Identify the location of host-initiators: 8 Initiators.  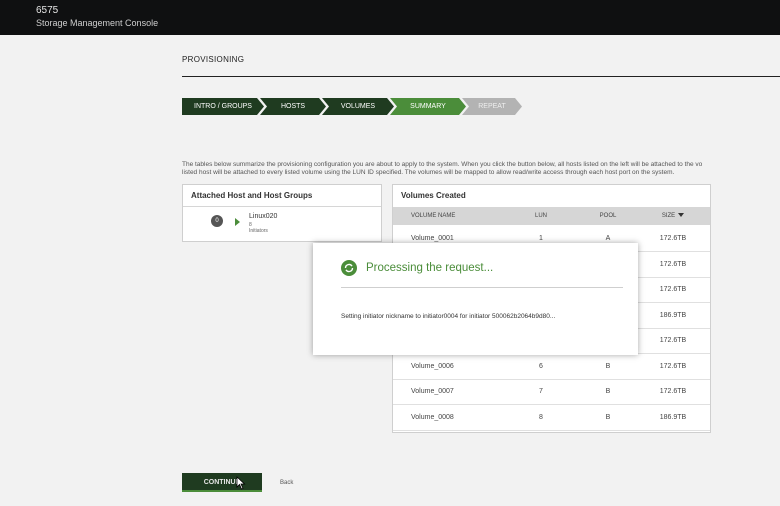
(258, 228).